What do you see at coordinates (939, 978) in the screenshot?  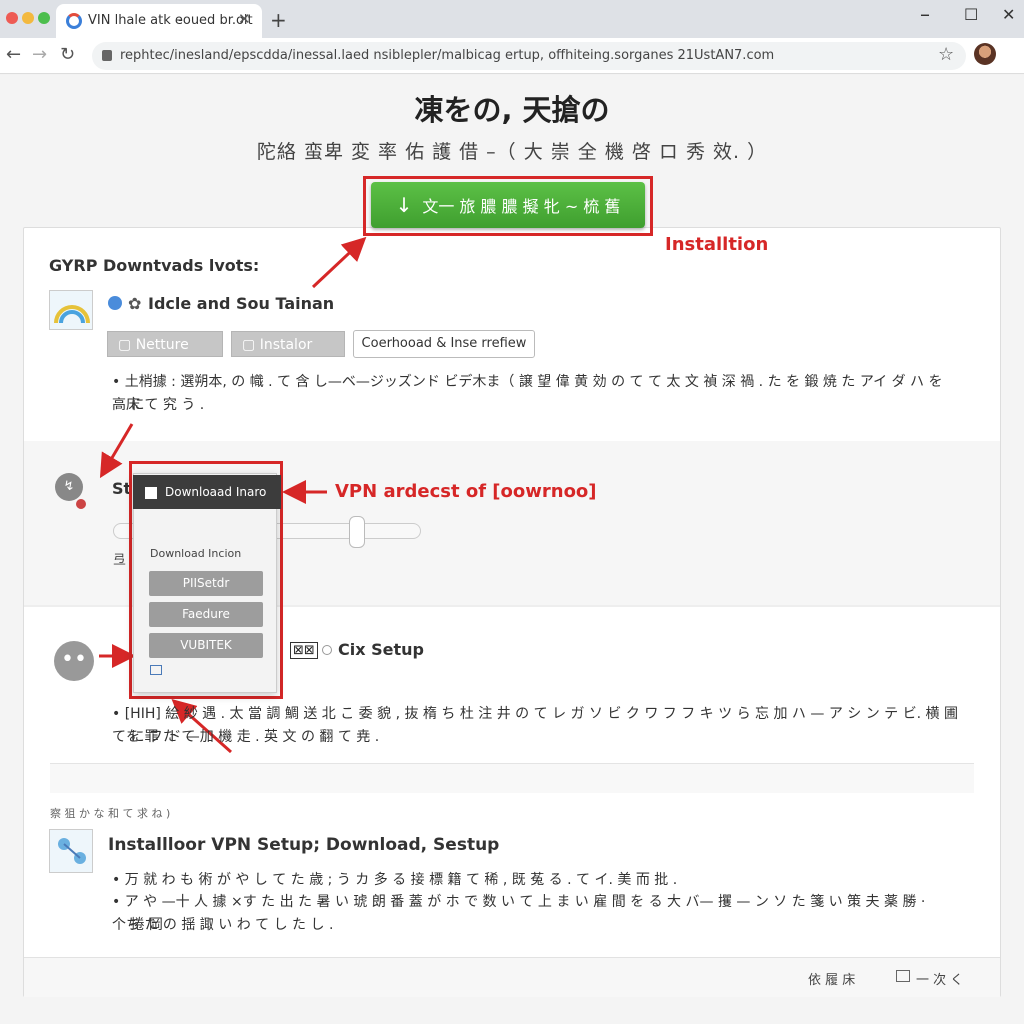 I see `footer-right-link: 一 次 く` at bounding box center [939, 978].